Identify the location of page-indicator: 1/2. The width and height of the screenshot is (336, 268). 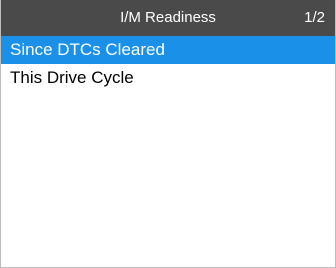
(314, 17).